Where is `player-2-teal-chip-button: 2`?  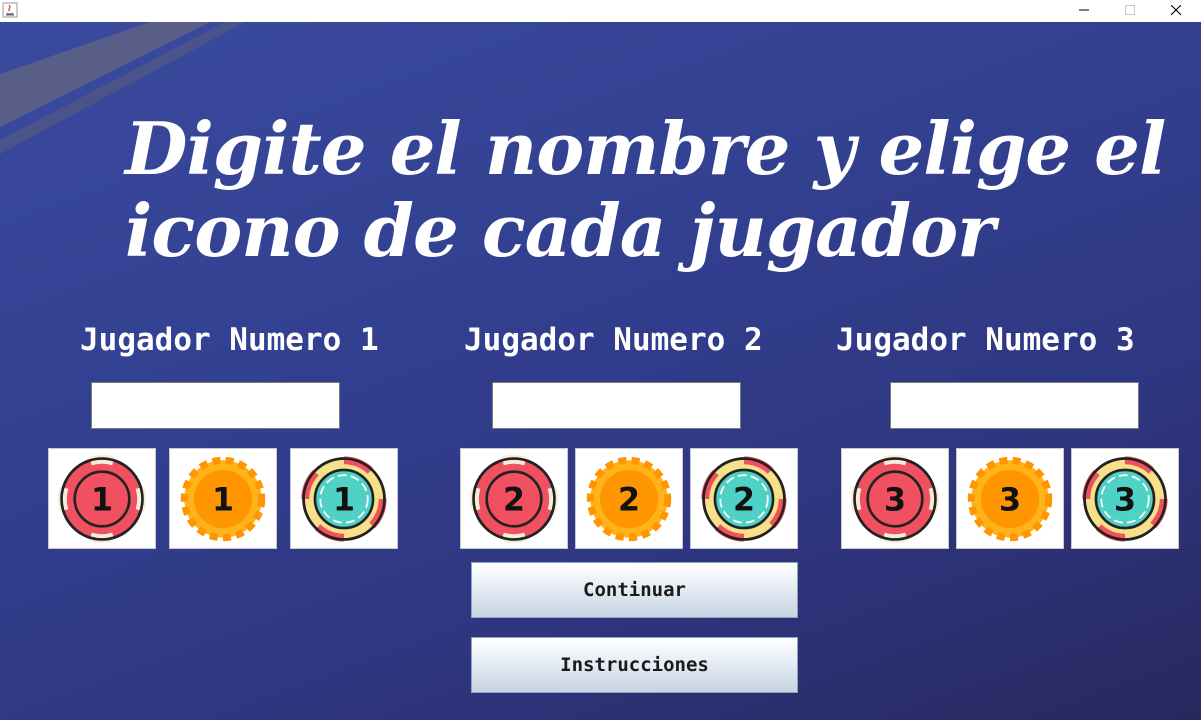 player-2-teal-chip-button: 2 is located at coordinates (744, 498).